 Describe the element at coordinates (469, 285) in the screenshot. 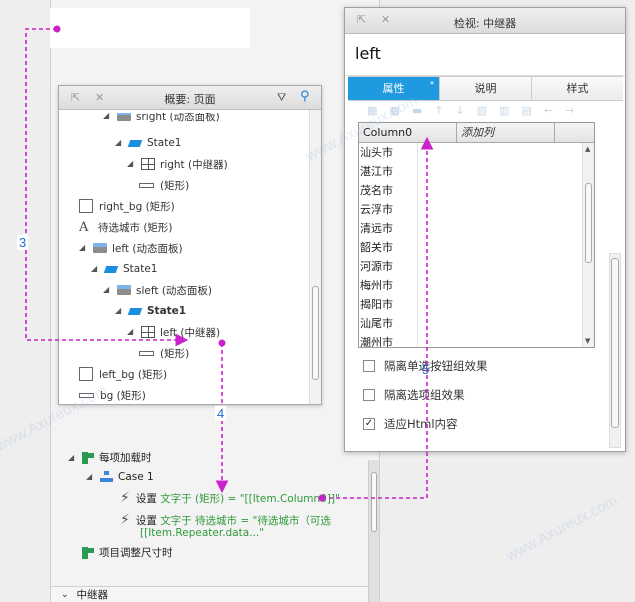

I see `table-row: 梅州市` at that location.